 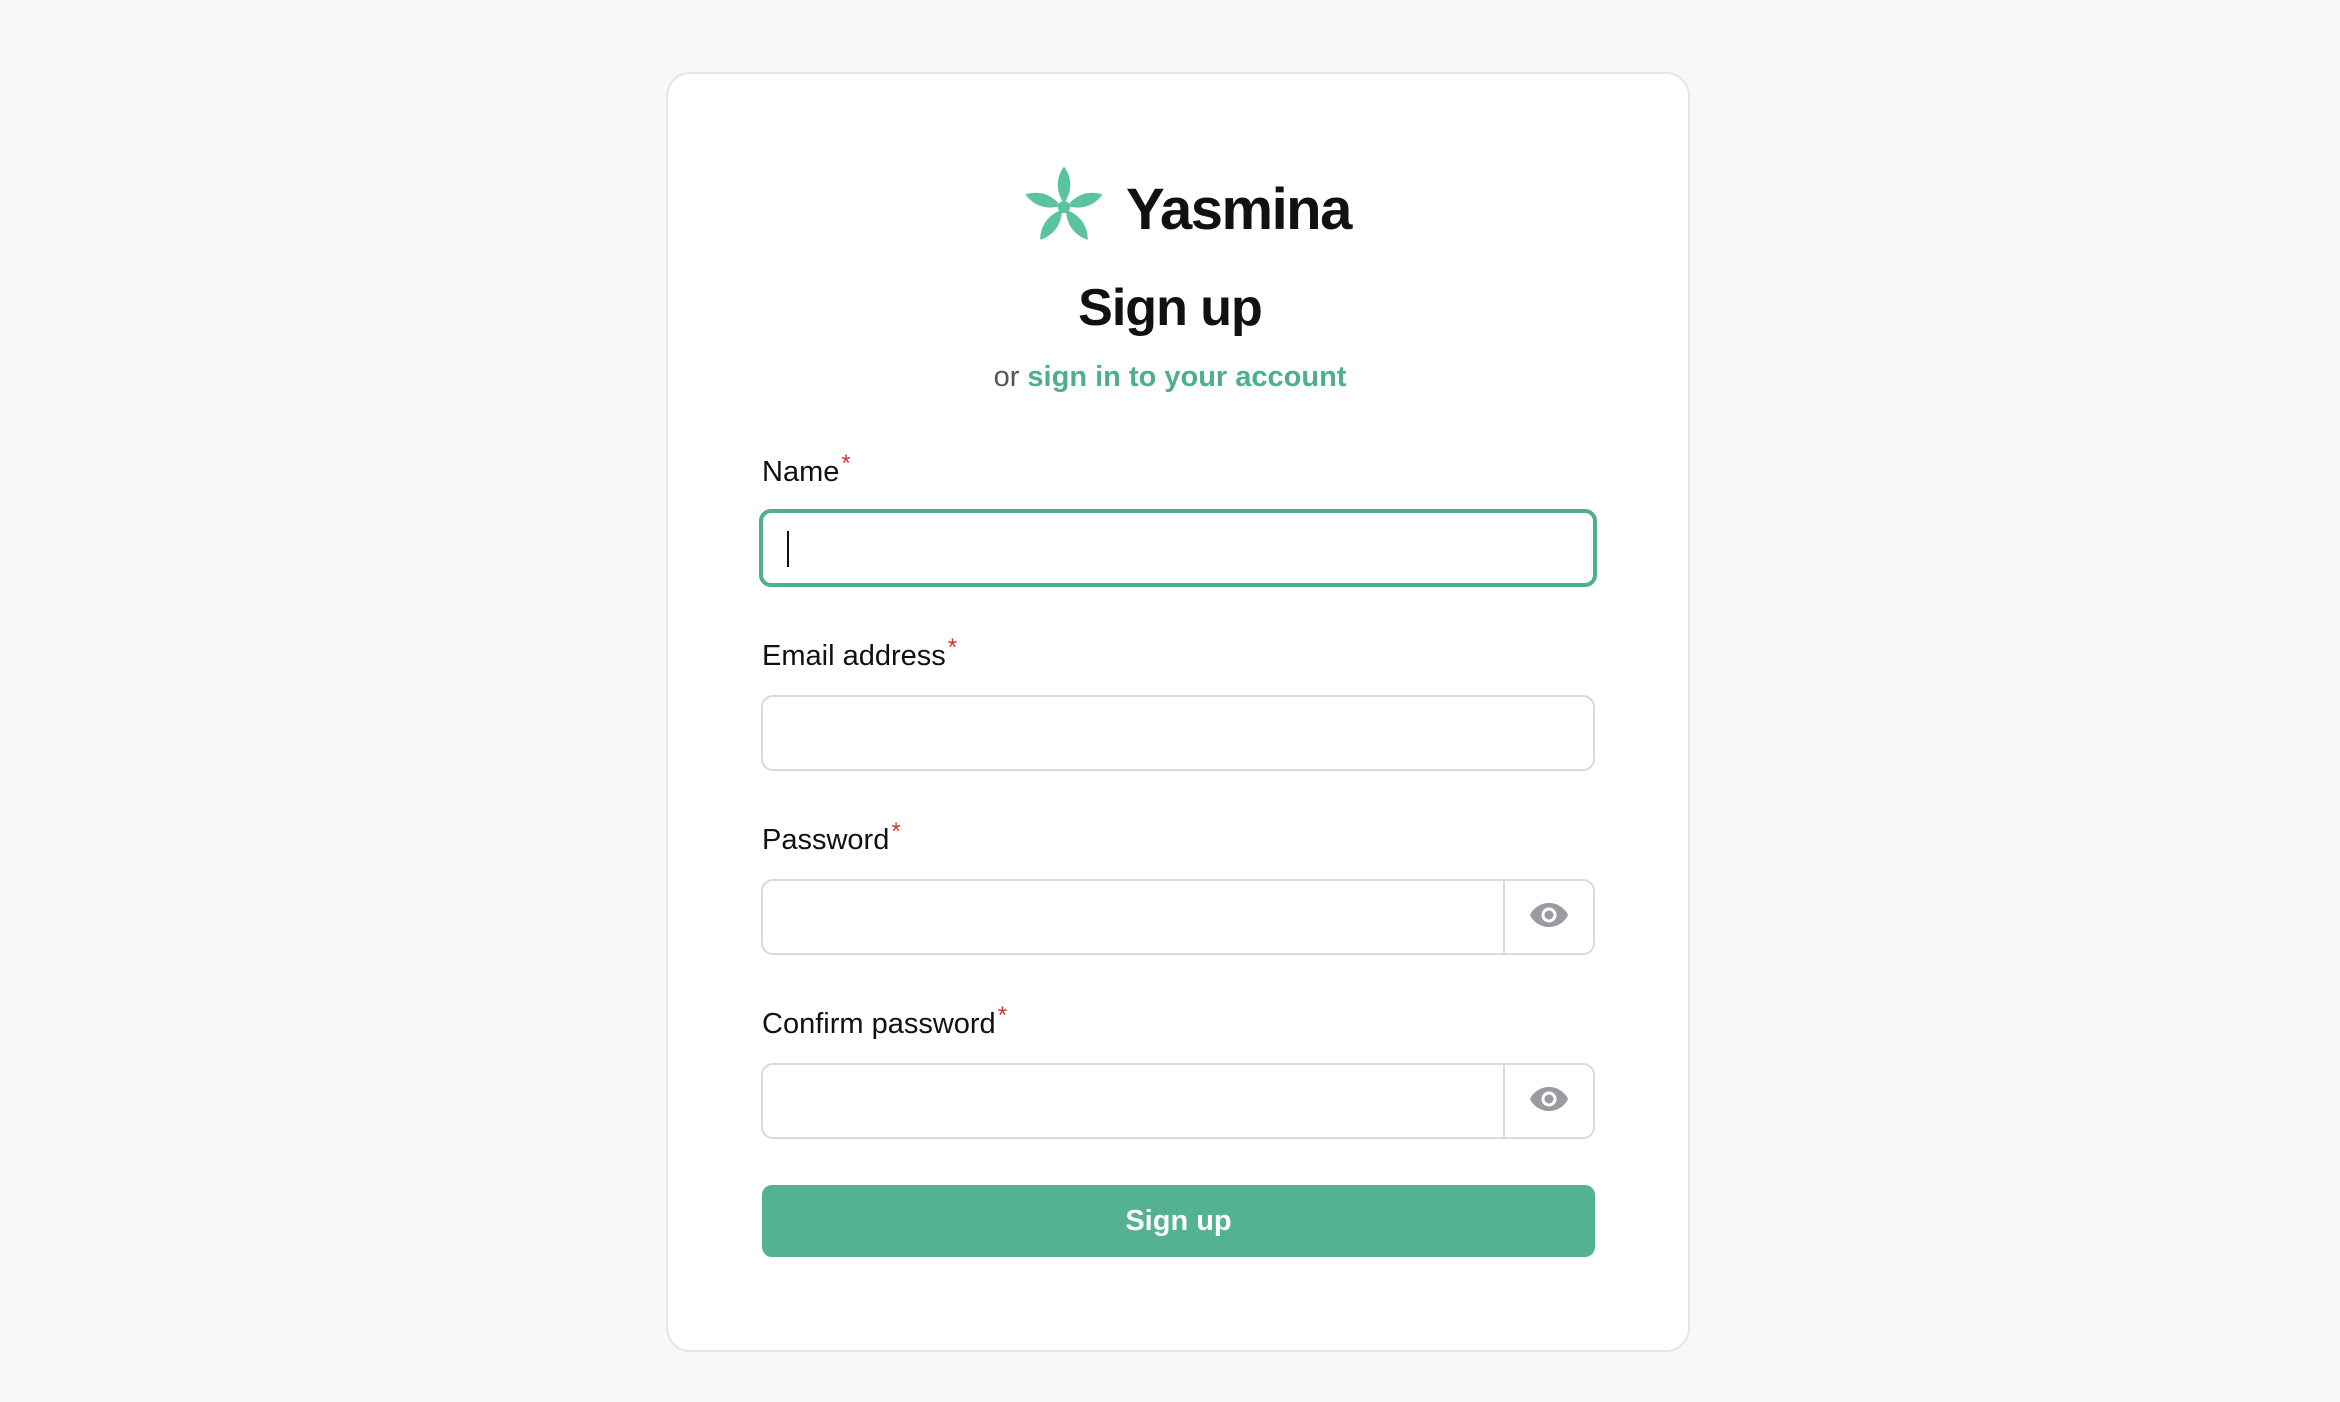 What do you see at coordinates (826, 840) in the screenshot?
I see `password-label-text: Password` at bounding box center [826, 840].